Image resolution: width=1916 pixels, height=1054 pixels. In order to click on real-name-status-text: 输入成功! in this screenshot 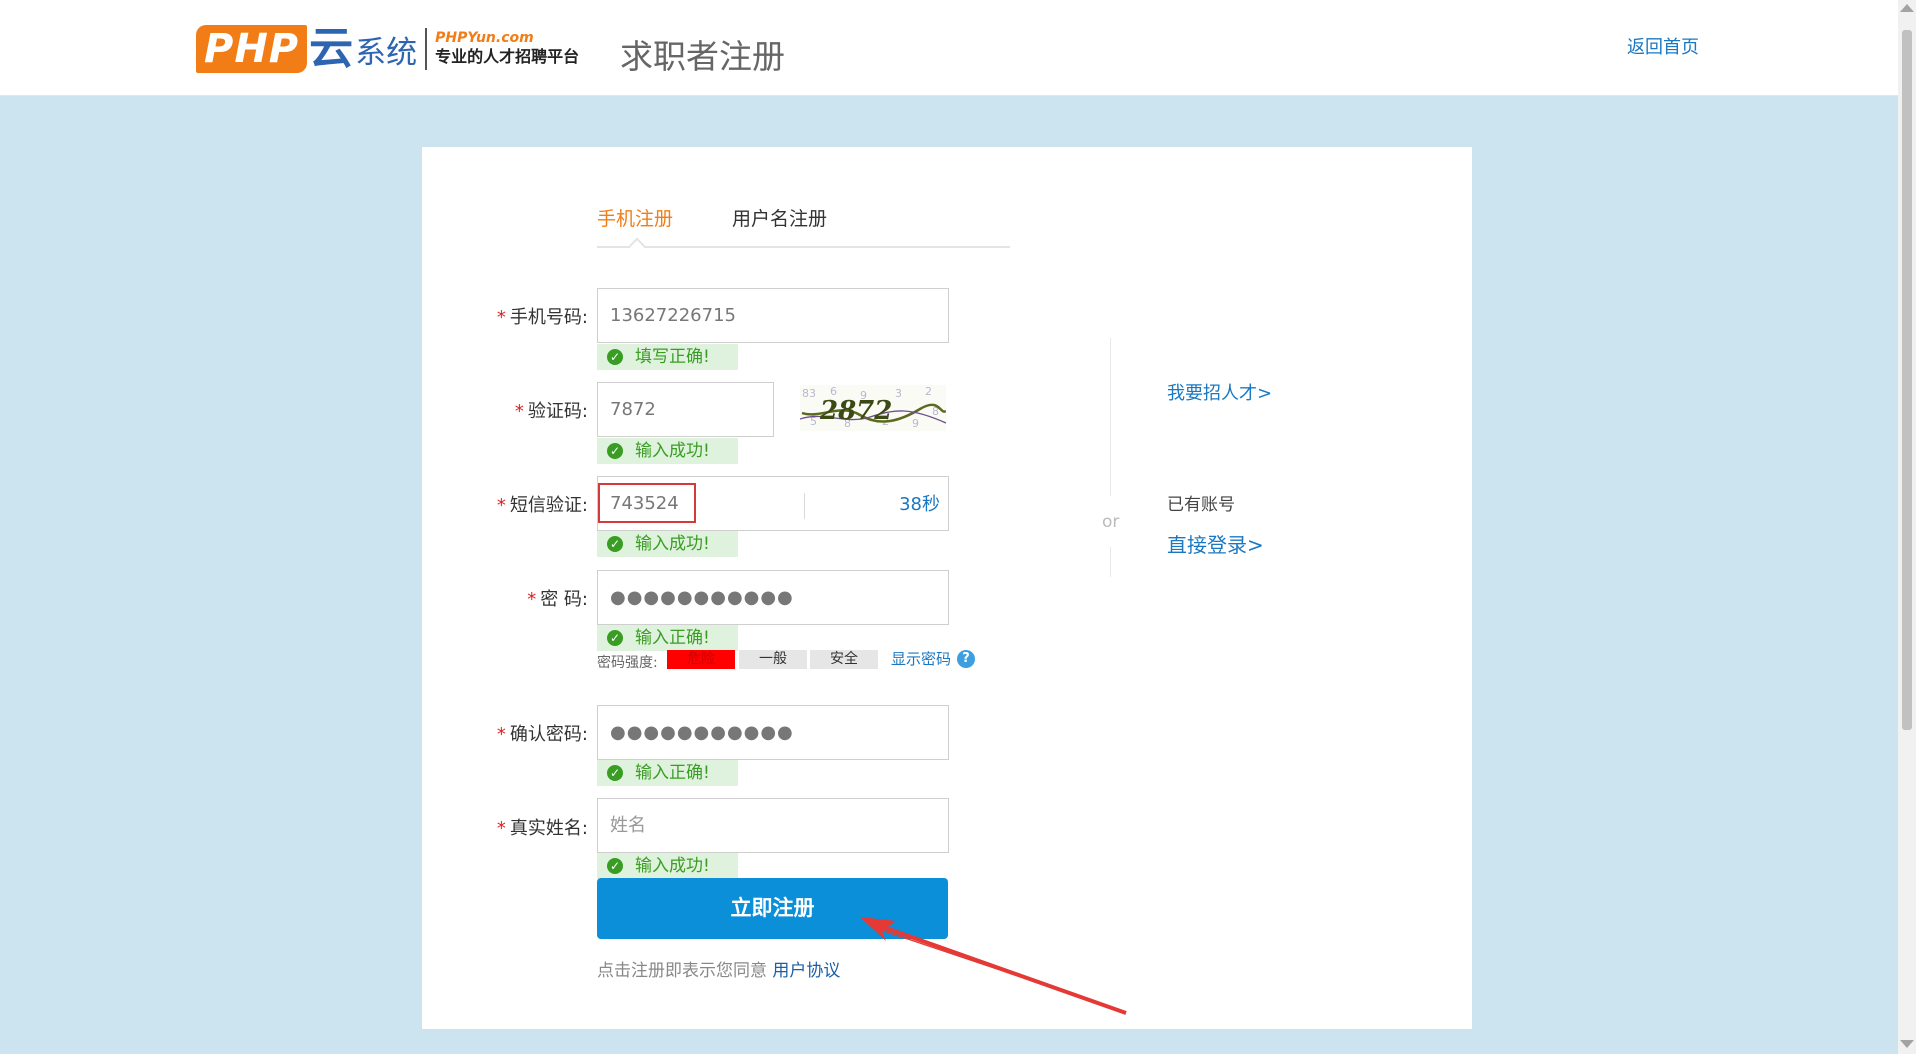, I will do `click(672, 866)`.